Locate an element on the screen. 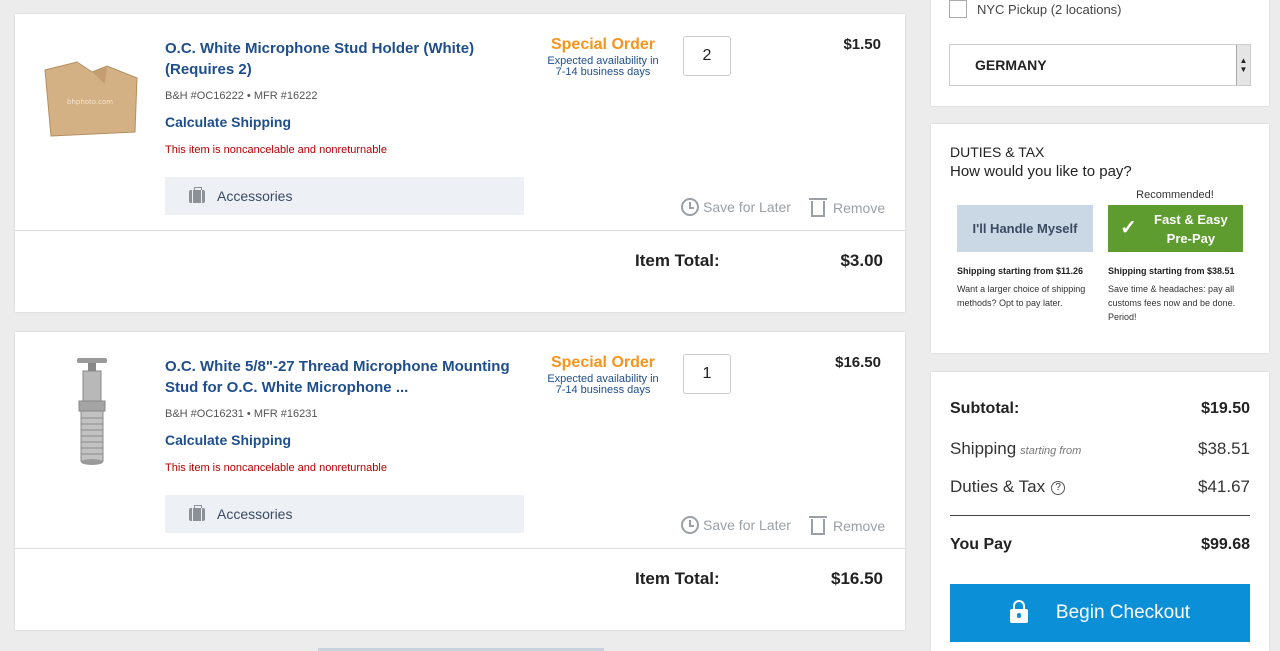  country-value: GERMANY is located at coordinates (1011, 65).